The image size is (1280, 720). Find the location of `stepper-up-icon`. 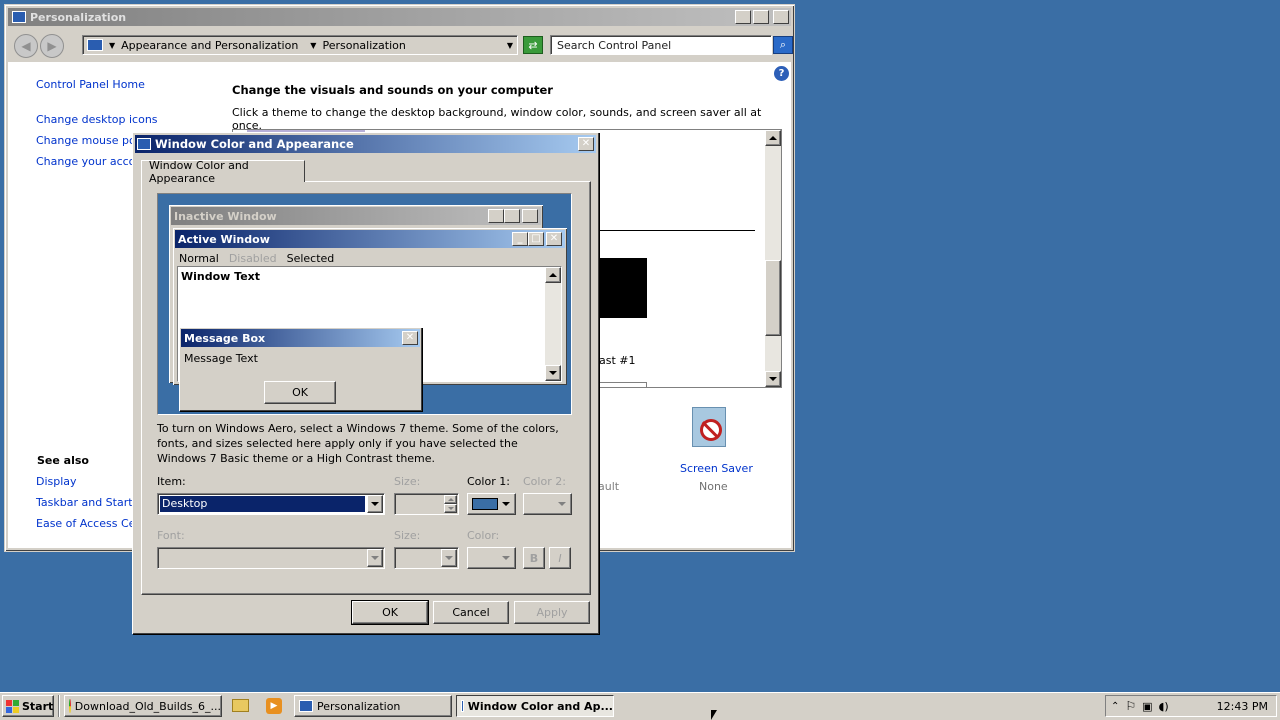

stepper-up-icon is located at coordinates (450, 499).